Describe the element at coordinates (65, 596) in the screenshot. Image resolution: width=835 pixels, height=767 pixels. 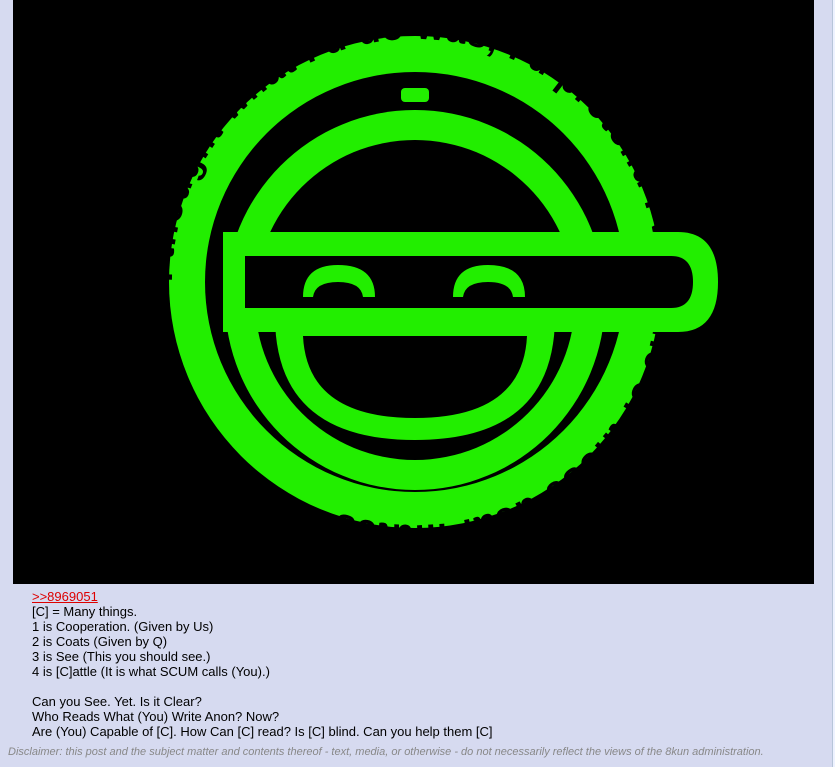
I see `quote-link: >>8969051` at that location.